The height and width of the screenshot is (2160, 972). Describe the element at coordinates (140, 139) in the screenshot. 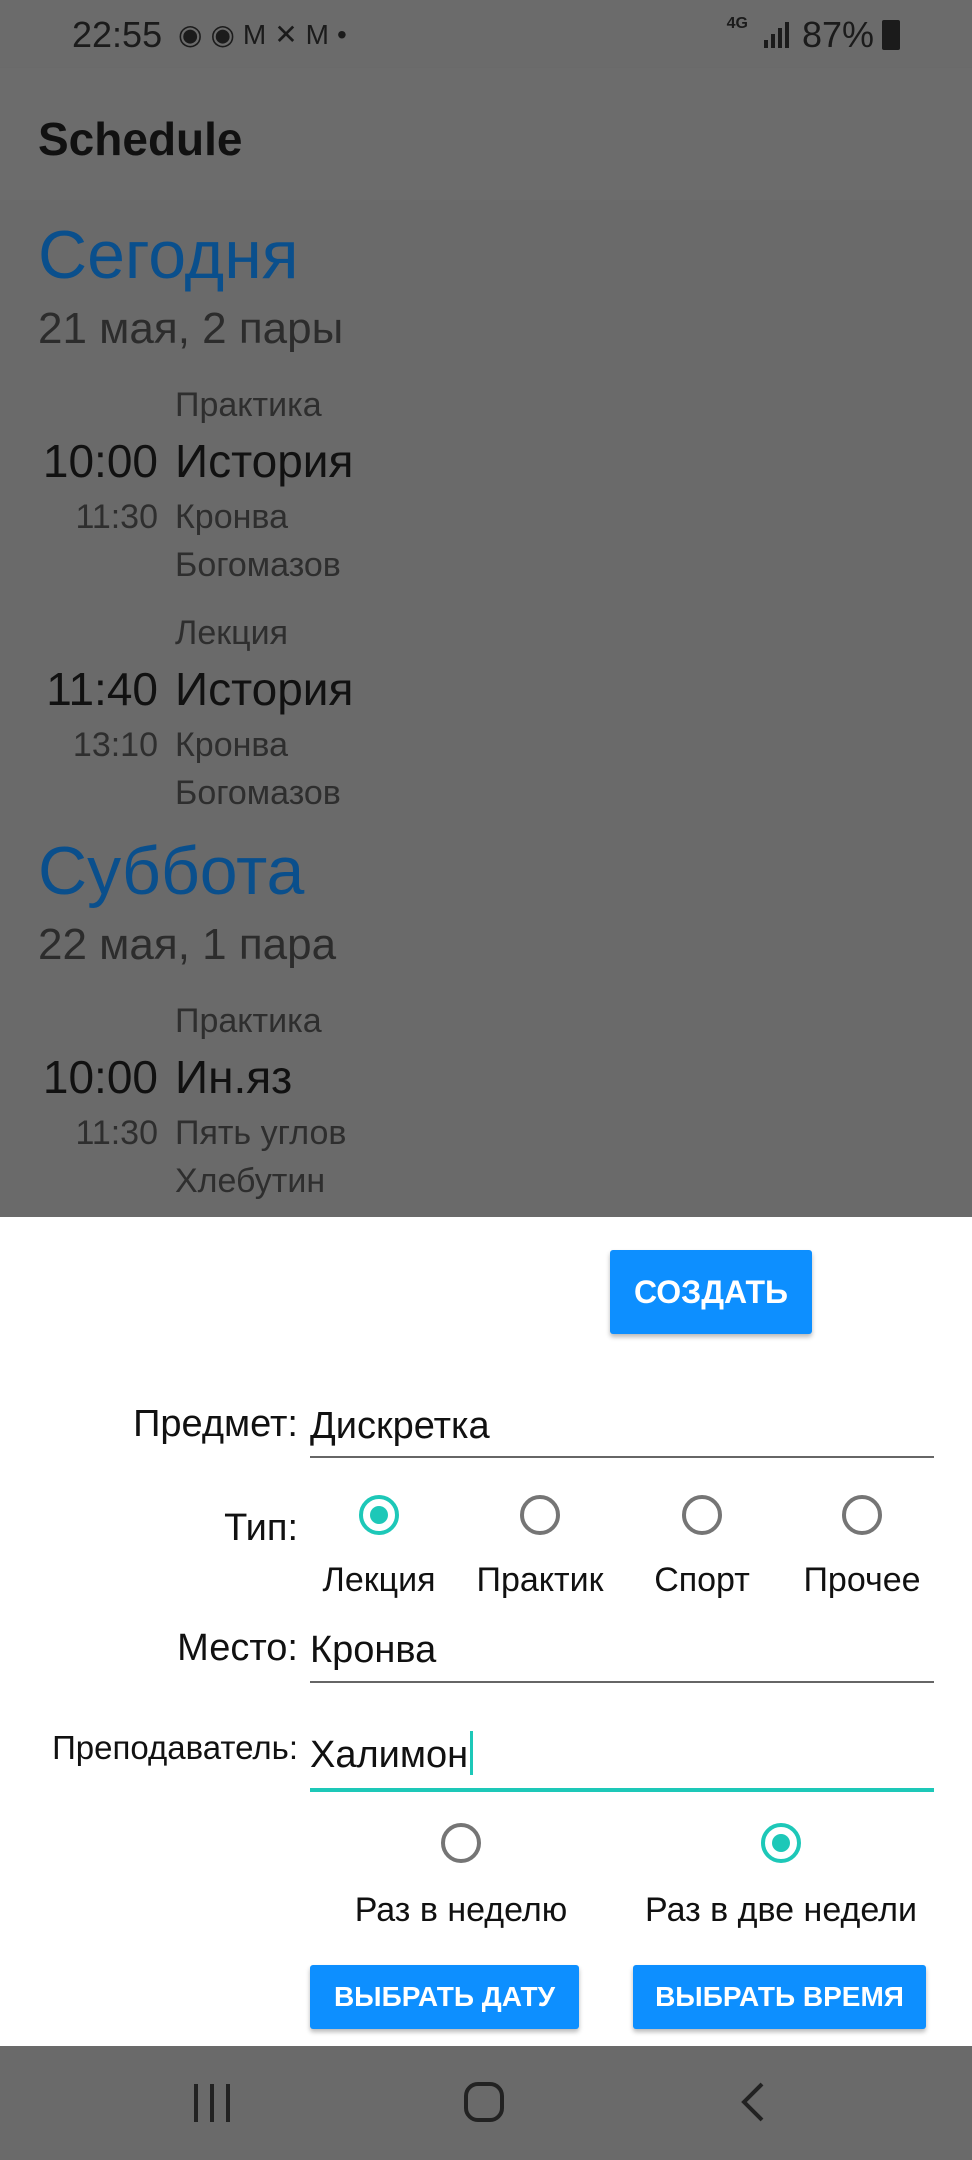

I see `app-title: Schedule` at that location.